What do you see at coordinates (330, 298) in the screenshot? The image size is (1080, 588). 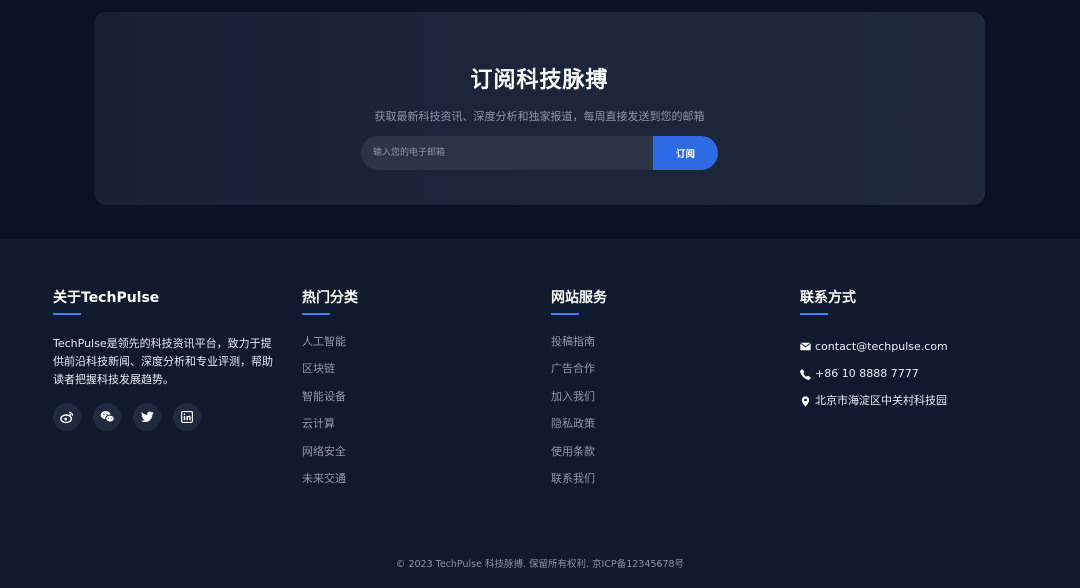 I see `categories-title: 热门分类` at bounding box center [330, 298].